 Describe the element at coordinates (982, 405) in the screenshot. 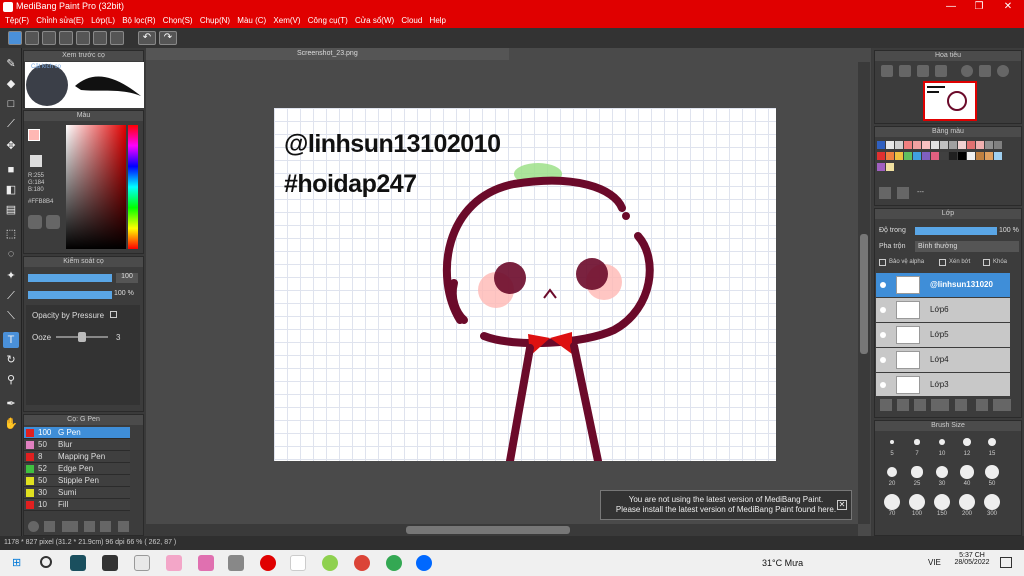

I see `copy-layer-icon` at that location.